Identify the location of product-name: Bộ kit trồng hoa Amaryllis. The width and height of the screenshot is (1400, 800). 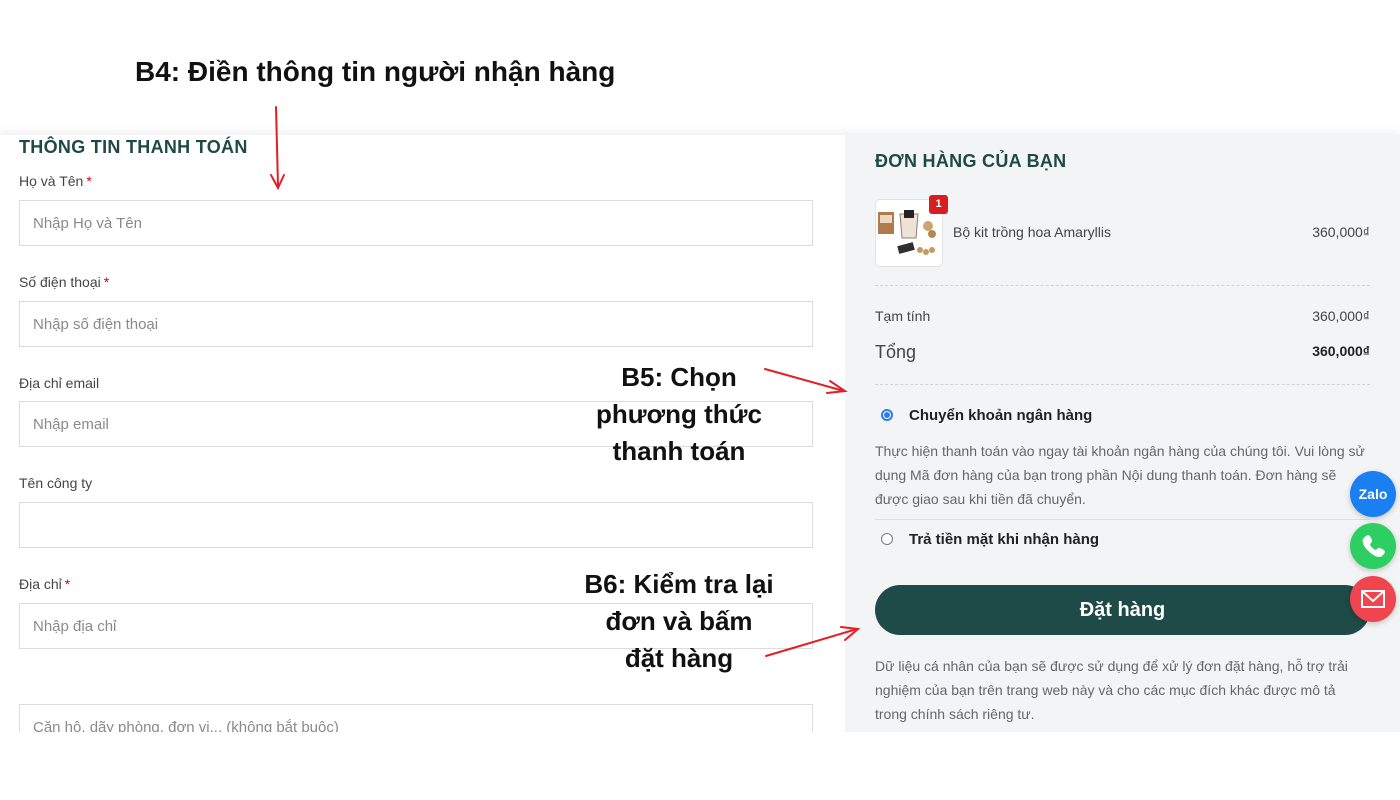
(1032, 232).